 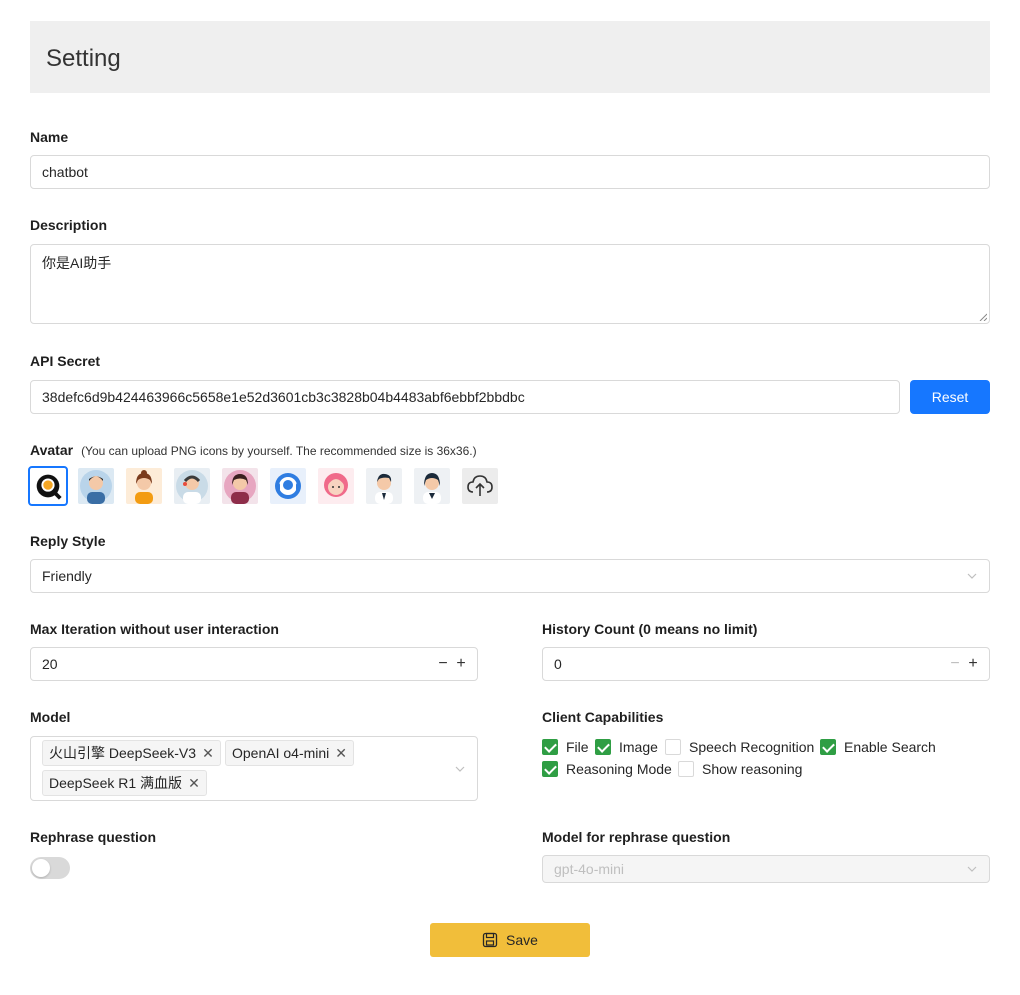 What do you see at coordinates (93, 837) in the screenshot?
I see `rephrase-question-label: Rephrase question` at bounding box center [93, 837].